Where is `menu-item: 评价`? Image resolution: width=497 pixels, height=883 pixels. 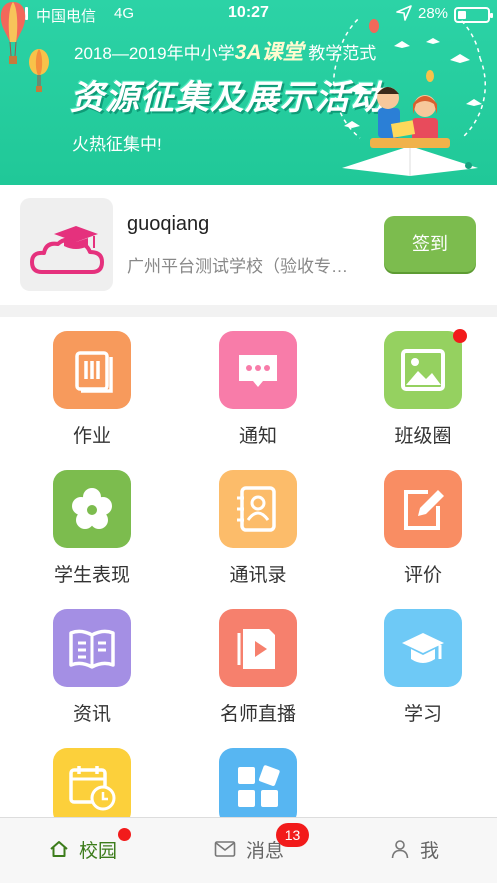 menu-item: 评价 is located at coordinates (423, 521).